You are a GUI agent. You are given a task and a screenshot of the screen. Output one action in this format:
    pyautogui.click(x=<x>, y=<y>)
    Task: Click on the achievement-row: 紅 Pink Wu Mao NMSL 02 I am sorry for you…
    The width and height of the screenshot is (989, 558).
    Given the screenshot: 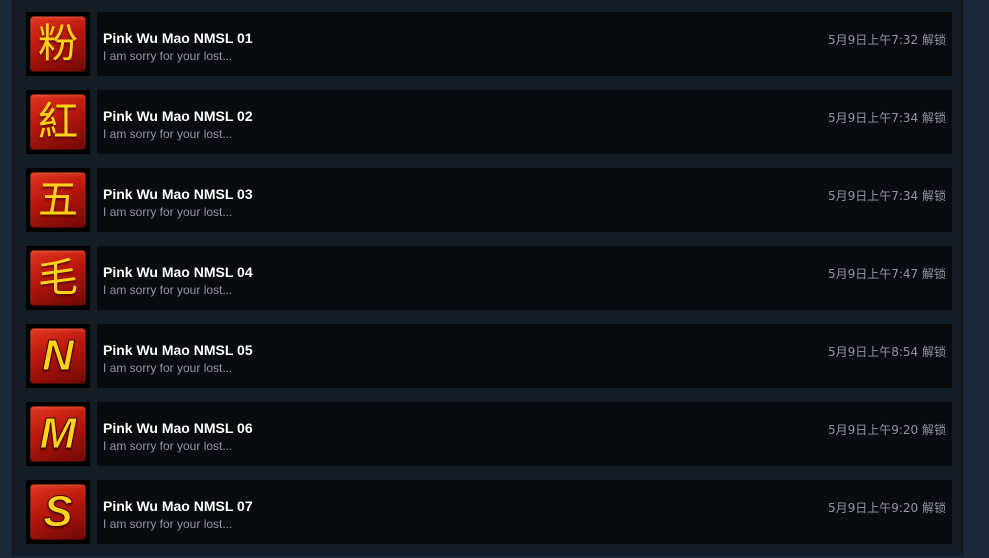 What is the action you would take?
    pyautogui.click(x=489, y=122)
    